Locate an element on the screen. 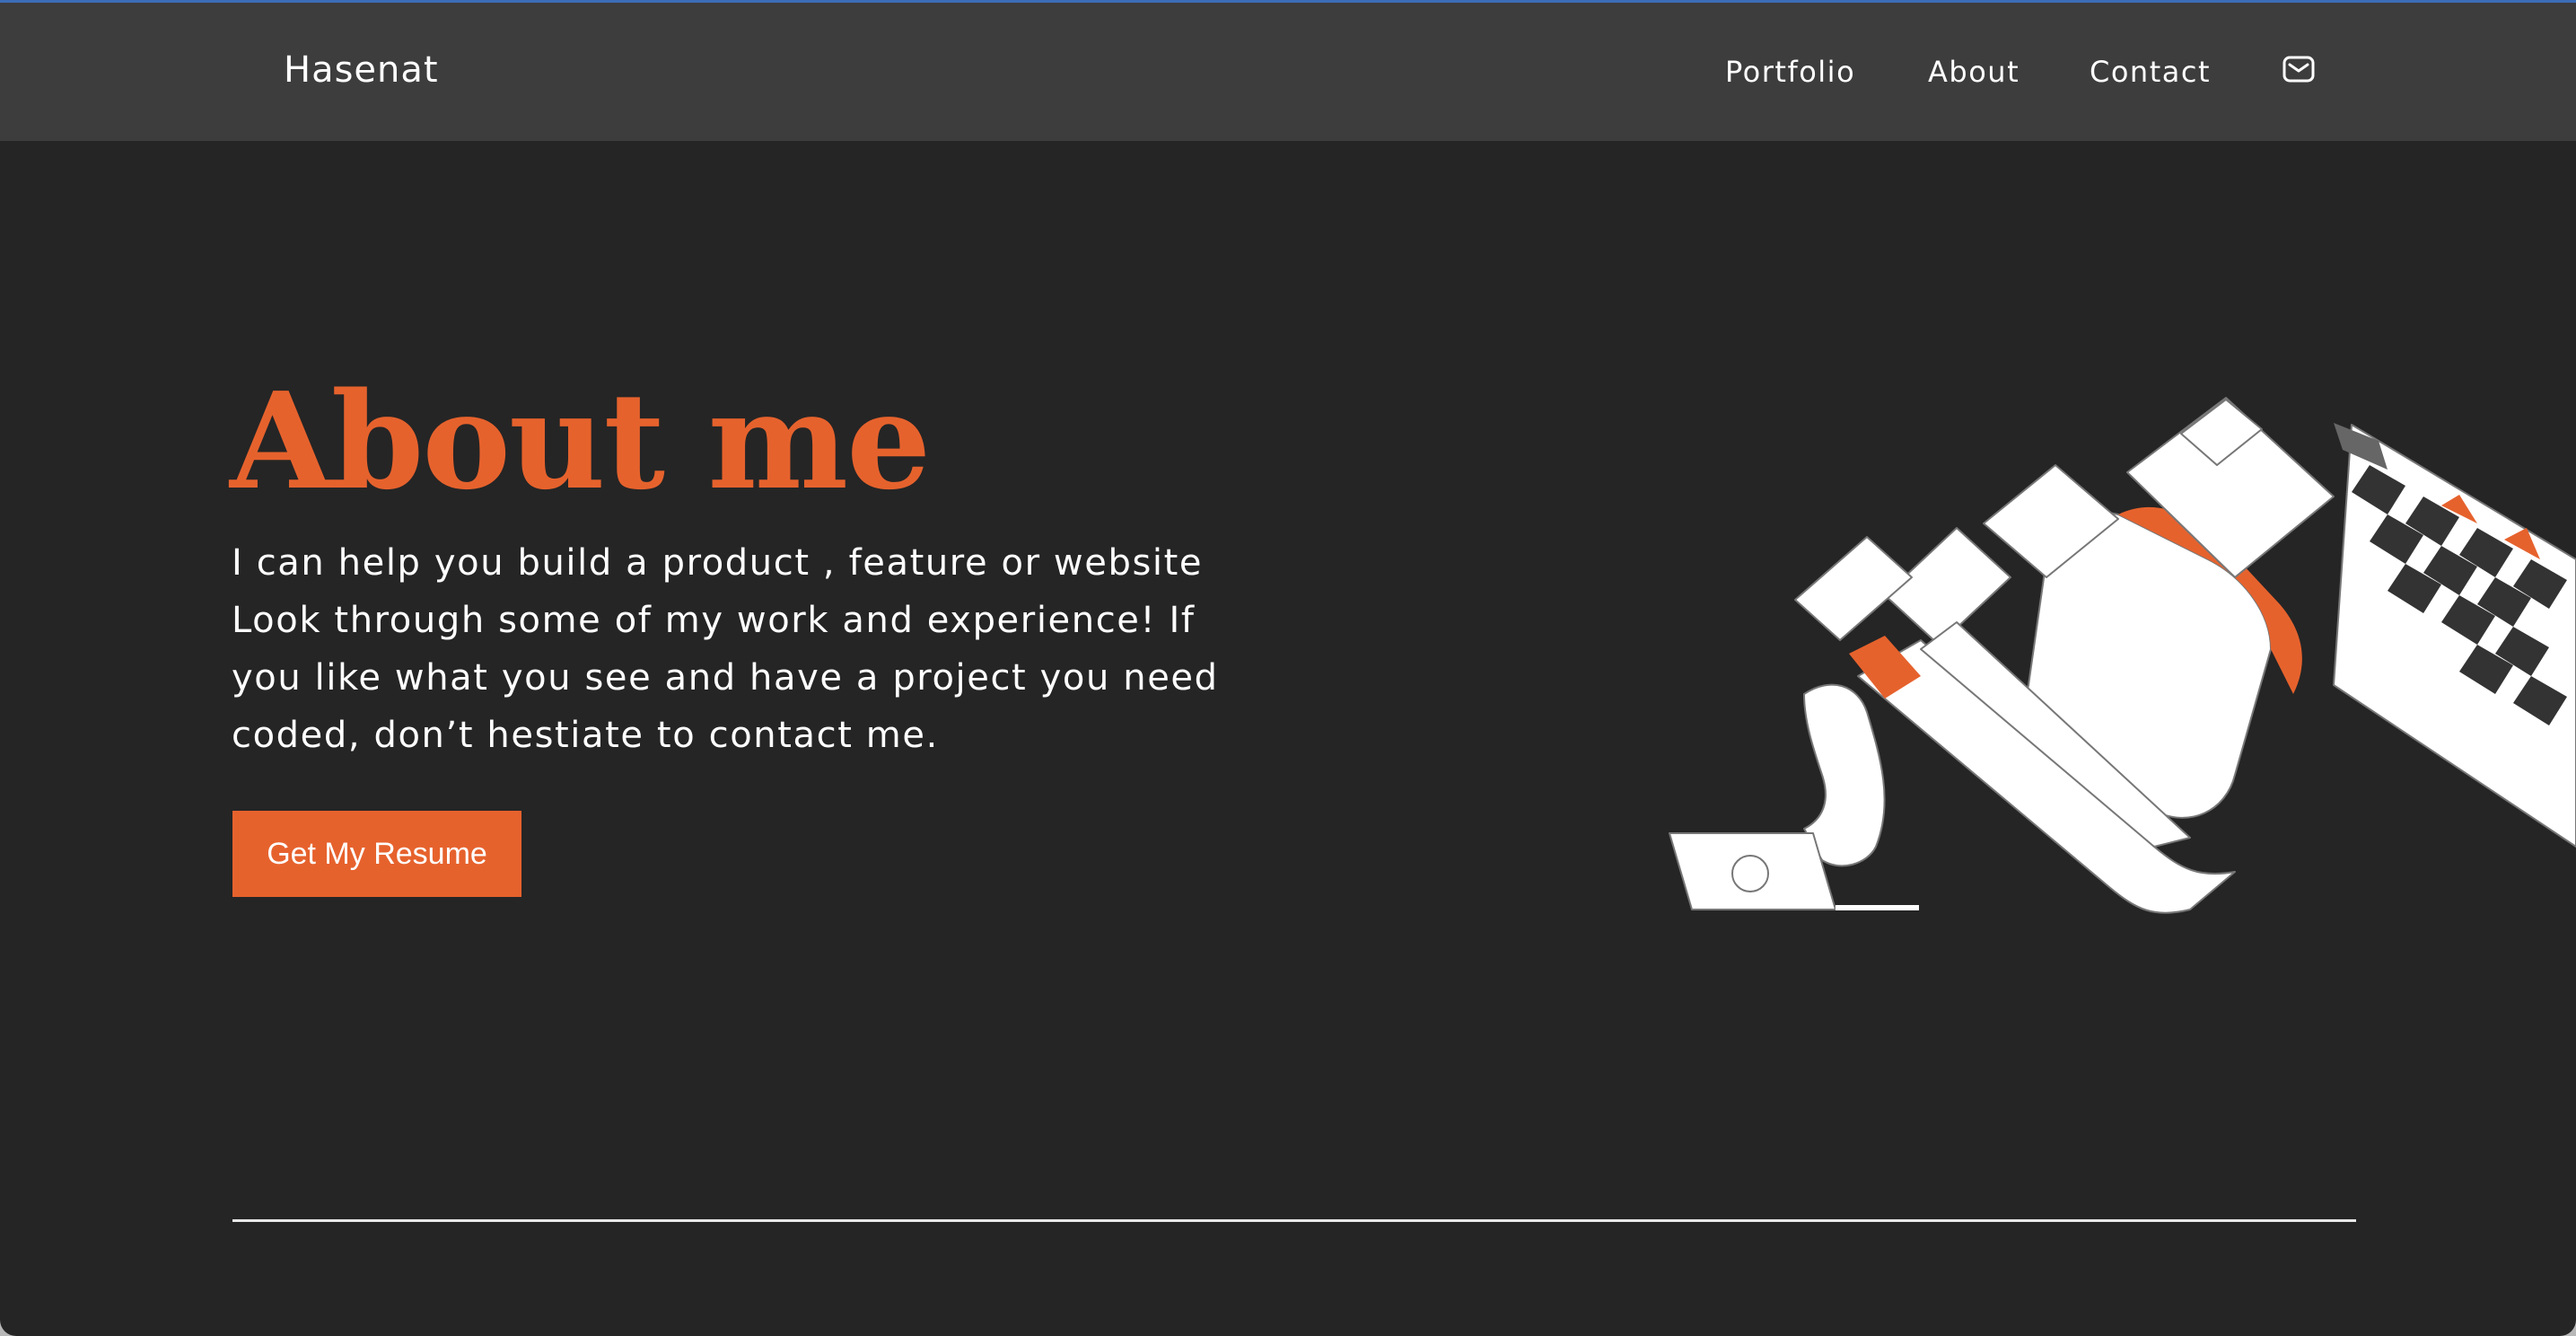  nav-link-portfolio: Portfolio is located at coordinates (1790, 72).